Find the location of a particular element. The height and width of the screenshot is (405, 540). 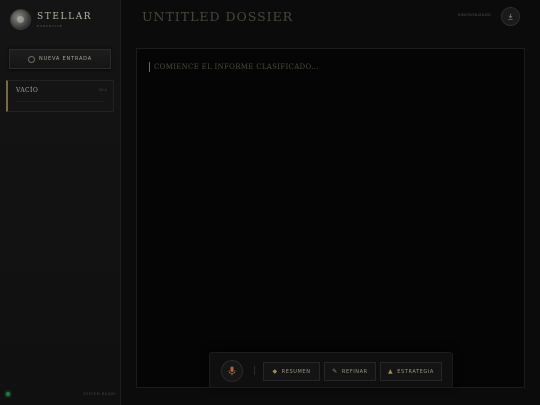

refine-button: ✎ REFINAR is located at coordinates (350, 371).